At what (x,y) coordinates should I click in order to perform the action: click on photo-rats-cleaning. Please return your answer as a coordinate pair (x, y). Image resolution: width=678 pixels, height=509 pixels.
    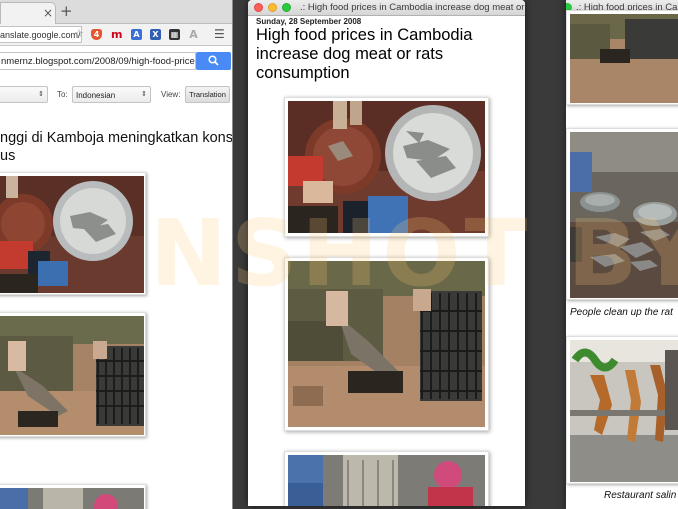
    Looking at the image, I should click on (622, 214).